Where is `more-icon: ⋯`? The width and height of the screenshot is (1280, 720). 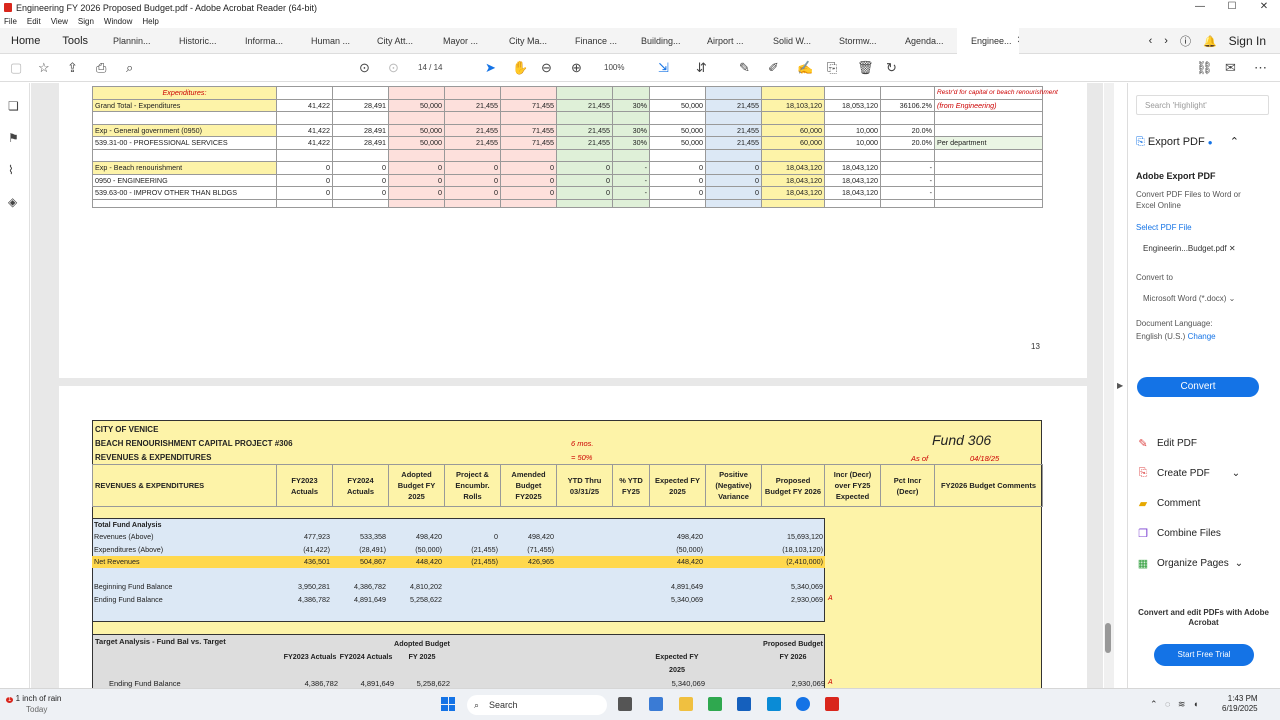
more-icon: ⋯ is located at coordinates (1260, 68).